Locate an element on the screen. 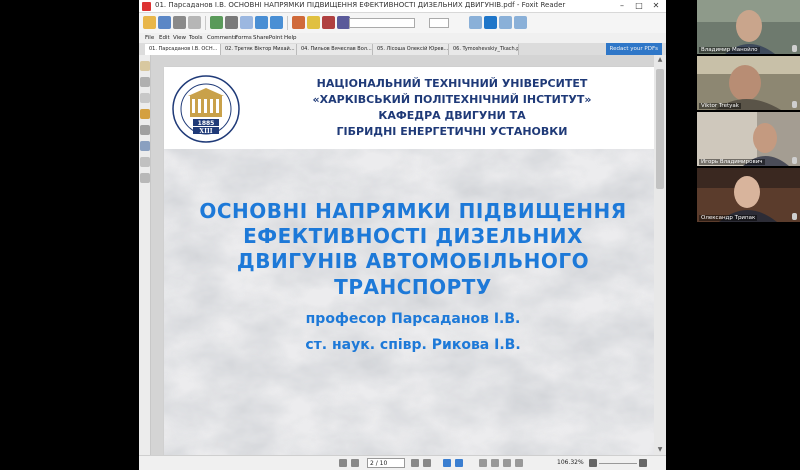 Image resolution: width=800 pixels, height=470 pixels. previous-view-icon is located at coordinates (475, 22).